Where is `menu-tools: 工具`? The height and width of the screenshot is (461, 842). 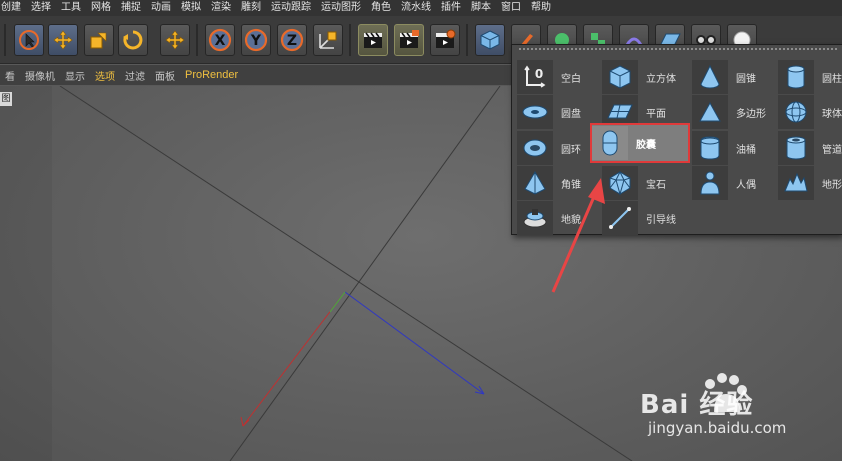
menu-tools: 工具 is located at coordinates (71, 8).